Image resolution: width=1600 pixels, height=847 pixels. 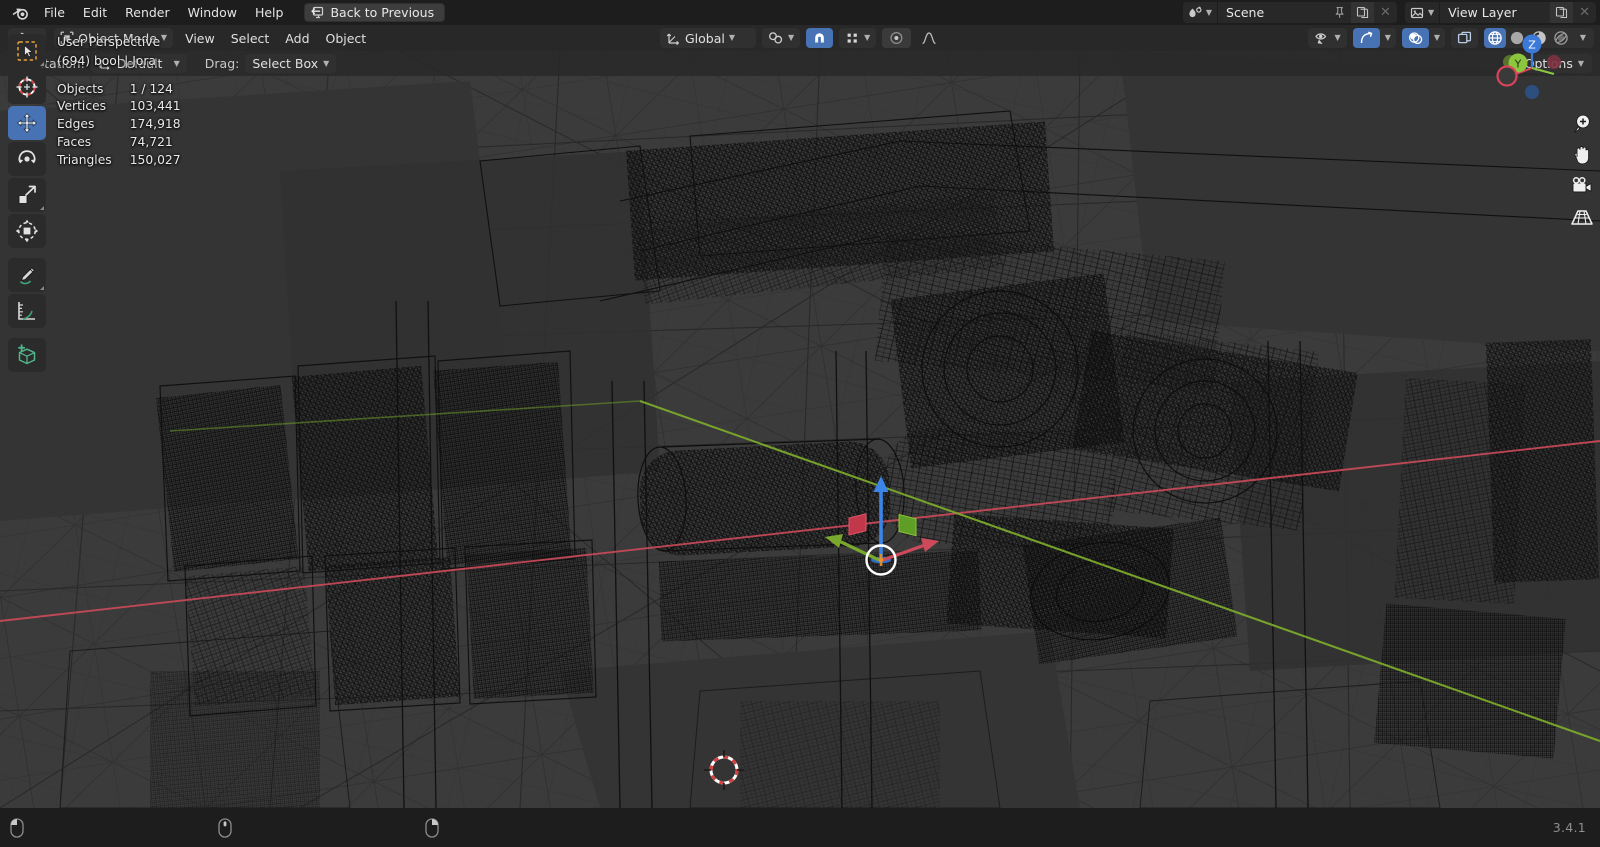 What do you see at coordinates (27, 87) in the screenshot?
I see `tool-cursor` at bounding box center [27, 87].